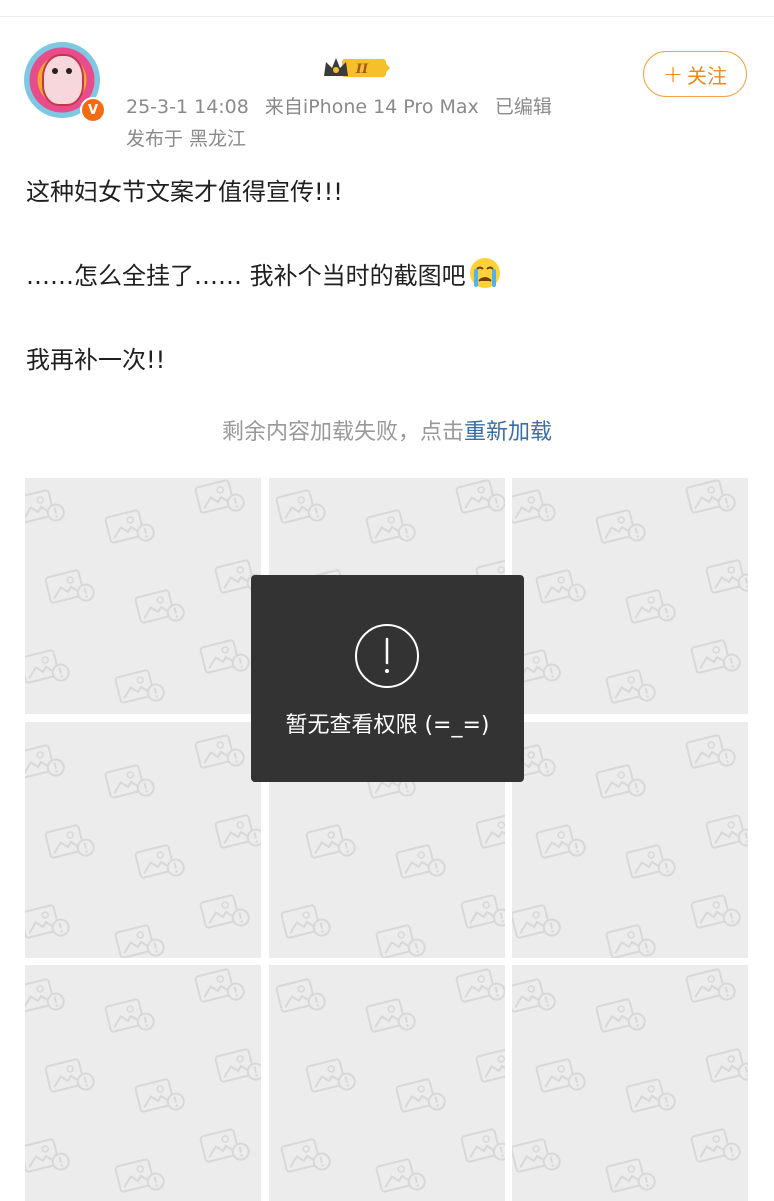  I want to click on toast-message: 暂无查看权限 (=_=), so click(387, 725).